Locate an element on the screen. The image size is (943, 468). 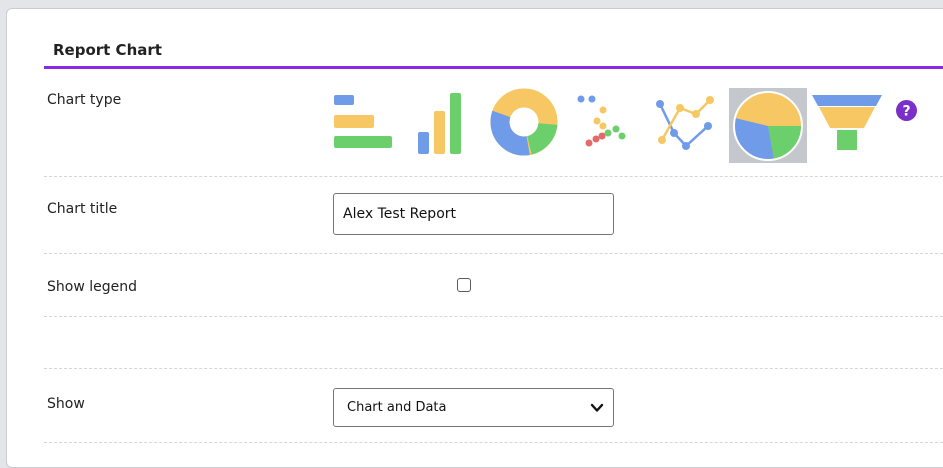
chart-type-label: Chart type is located at coordinates (84, 100).